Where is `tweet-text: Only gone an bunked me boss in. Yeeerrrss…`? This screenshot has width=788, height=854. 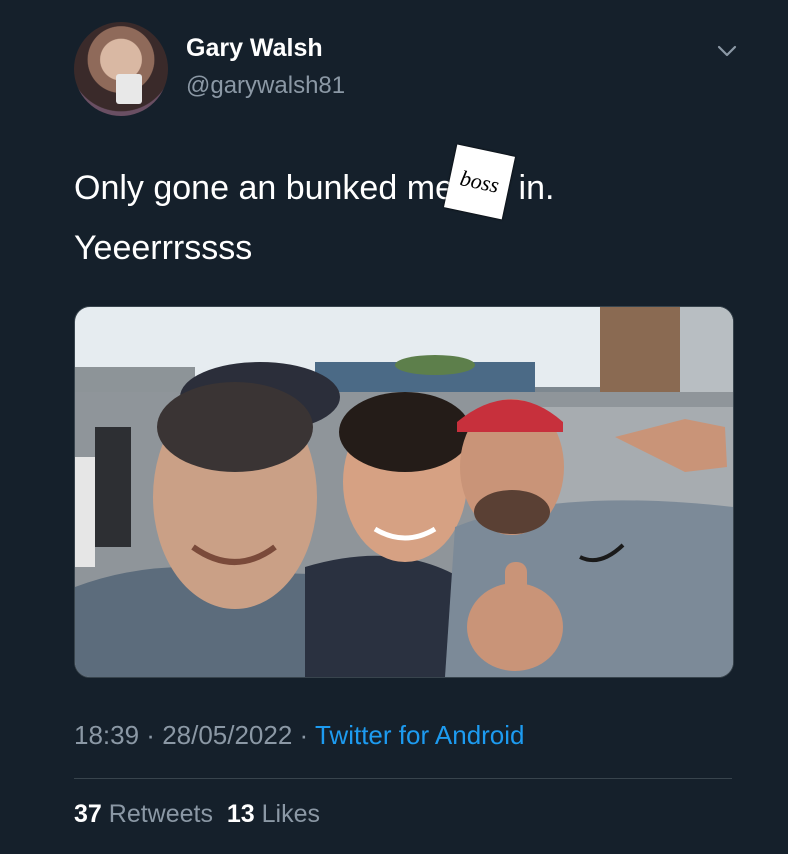
tweet-text: Only gone an bunked me boss in. Yeeerrrss… is located at coordinates (394, 208).